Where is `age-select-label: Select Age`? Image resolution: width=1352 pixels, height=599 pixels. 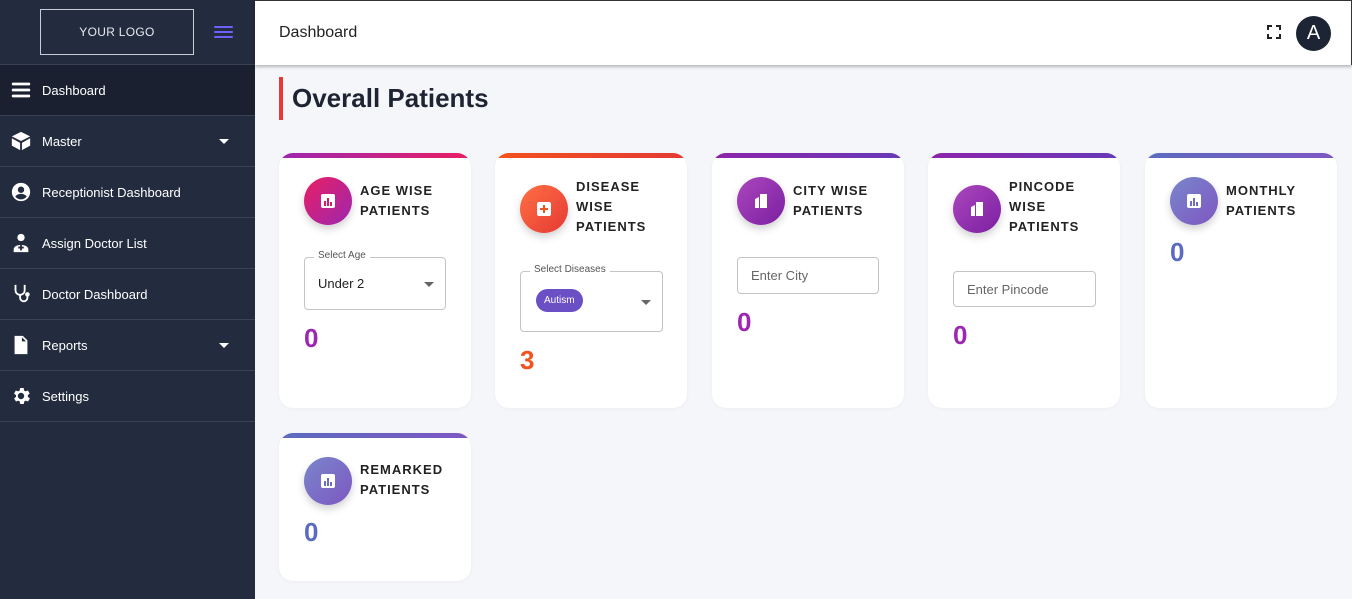
age-select-label: Select Age is located at coordinates (342, 255).